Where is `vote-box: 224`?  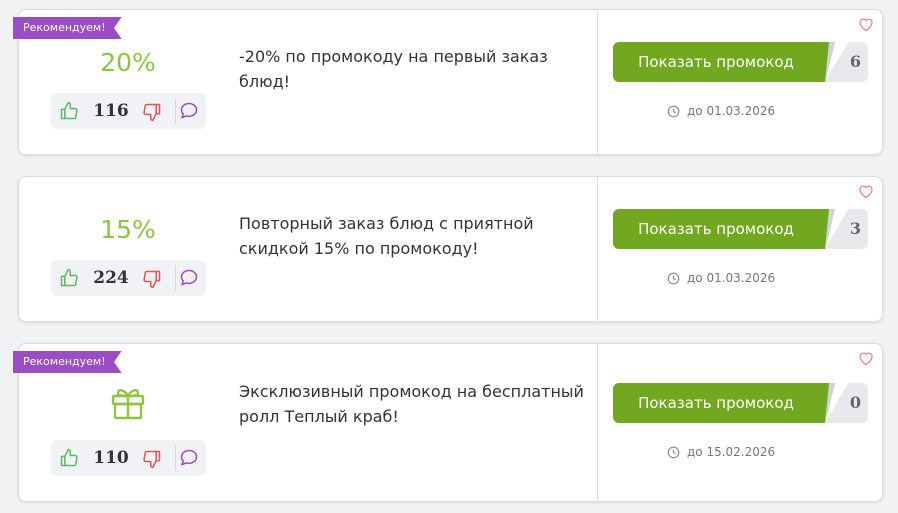 vote-box: 224 is located at coordinates (128, 278).